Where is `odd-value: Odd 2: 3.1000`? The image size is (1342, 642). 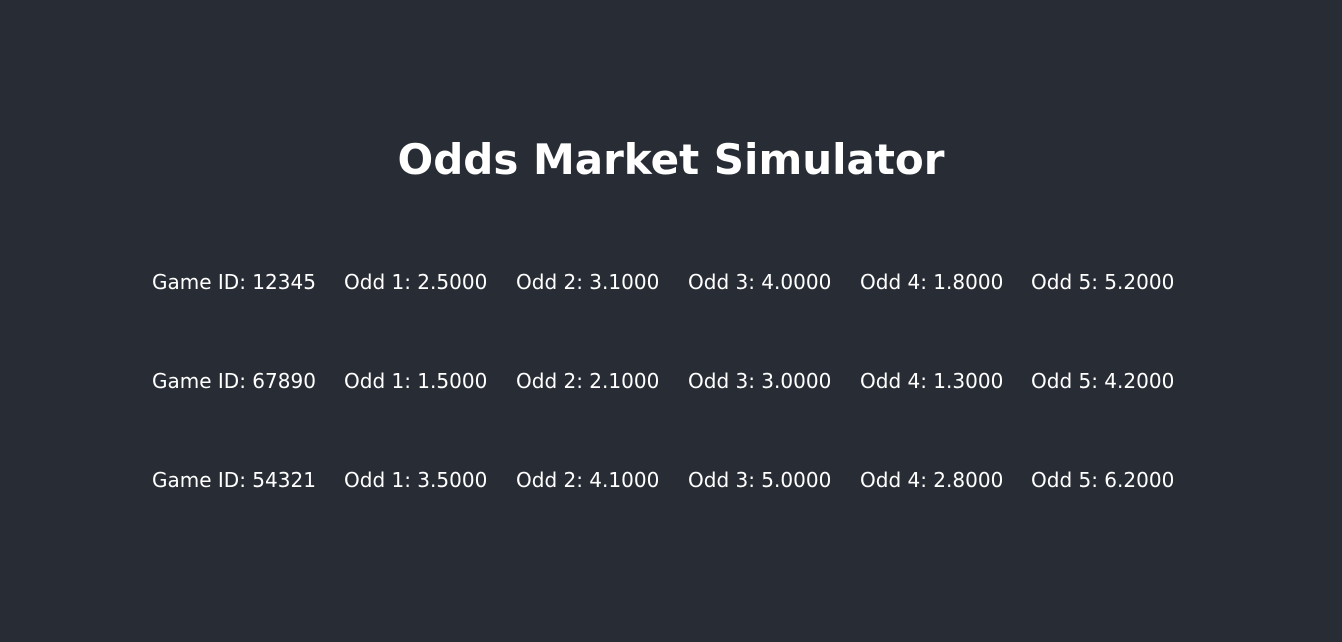
odd-value: Odd 2: 3.1000 is located at coordinates (588, 282).